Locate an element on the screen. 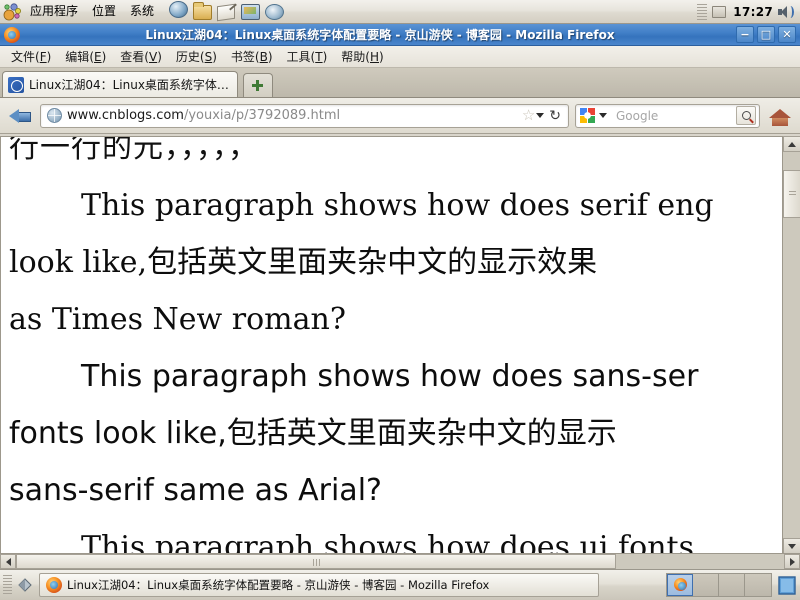 The image size is (800, 600). maximize-button: □ is located at coordinates (766, 34).